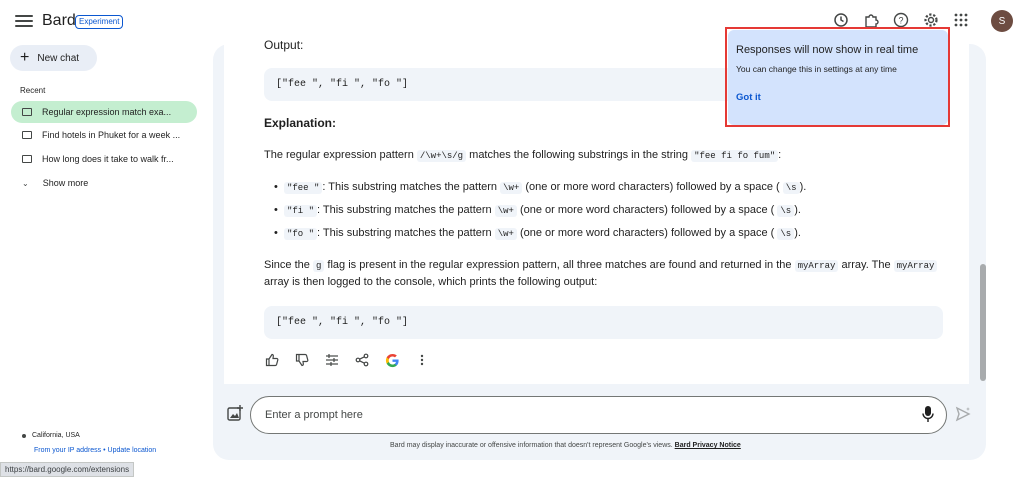 Image resolution: width=1024 pixels, height=477 pixels. I want to click on hamburger-menu-icon, so click(24, 21).